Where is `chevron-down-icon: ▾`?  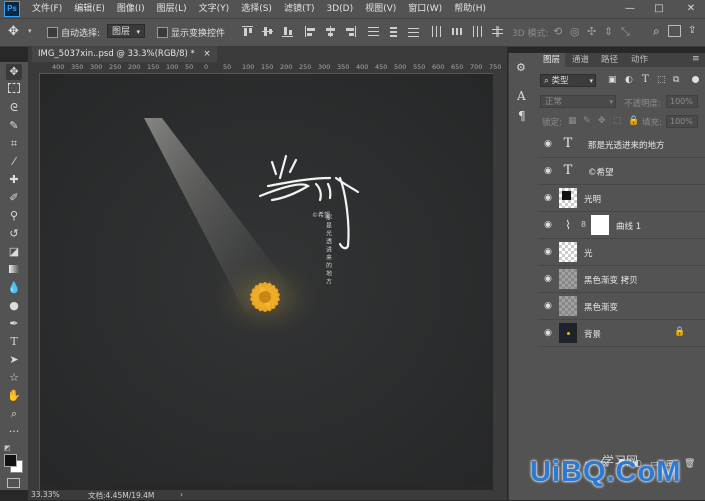
chevron-down-icon: ▾ is located at coordinates (30, 31).